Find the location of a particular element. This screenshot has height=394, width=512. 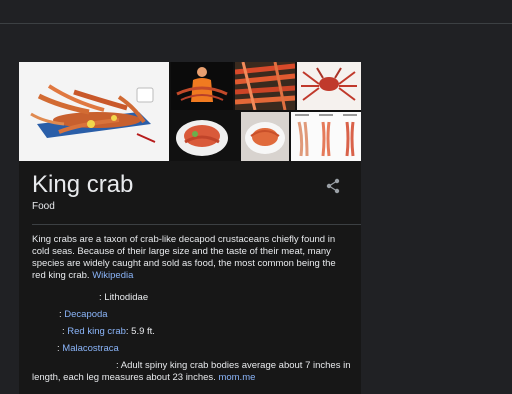

fact-family-value: Lithodidae is located at coordinates (126, 297).